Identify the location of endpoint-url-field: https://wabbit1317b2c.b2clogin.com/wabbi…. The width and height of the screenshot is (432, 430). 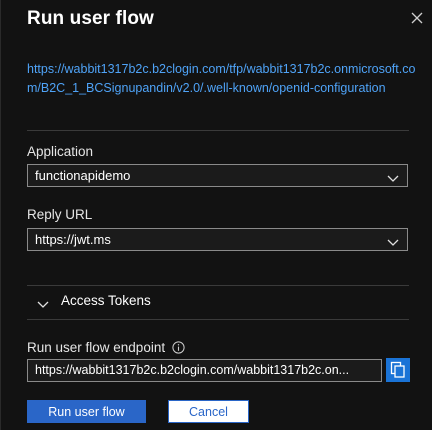
(204, 370).